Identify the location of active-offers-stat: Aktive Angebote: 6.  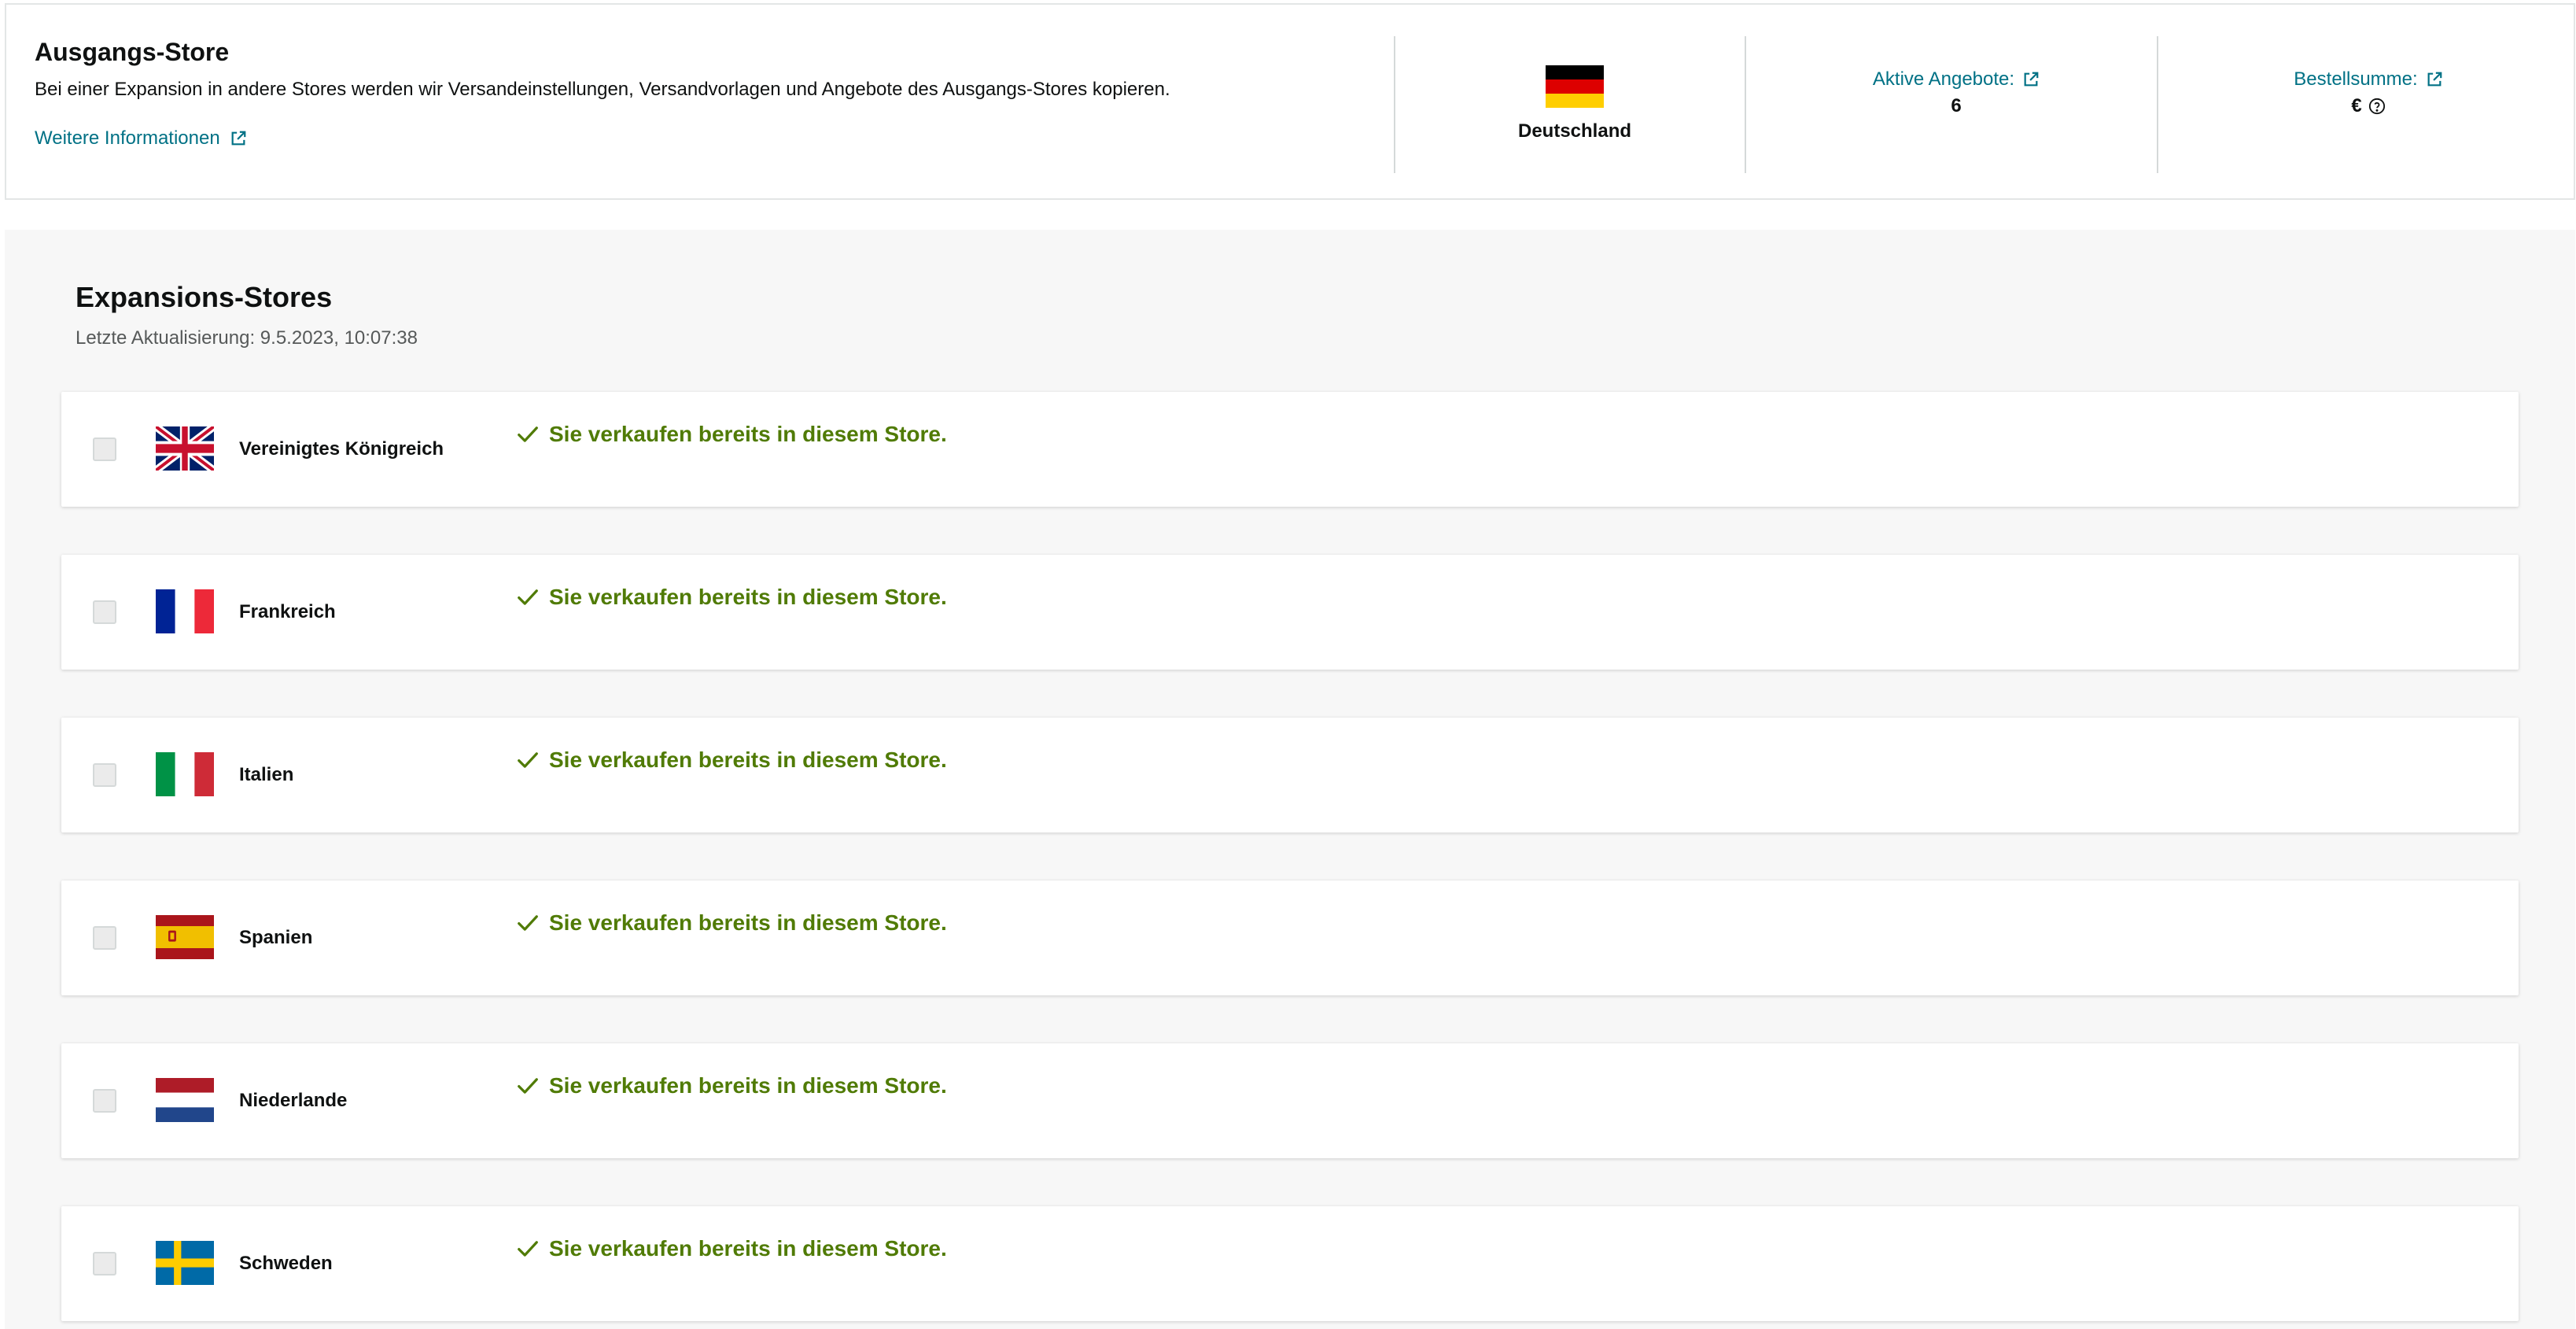
(1956, 104).